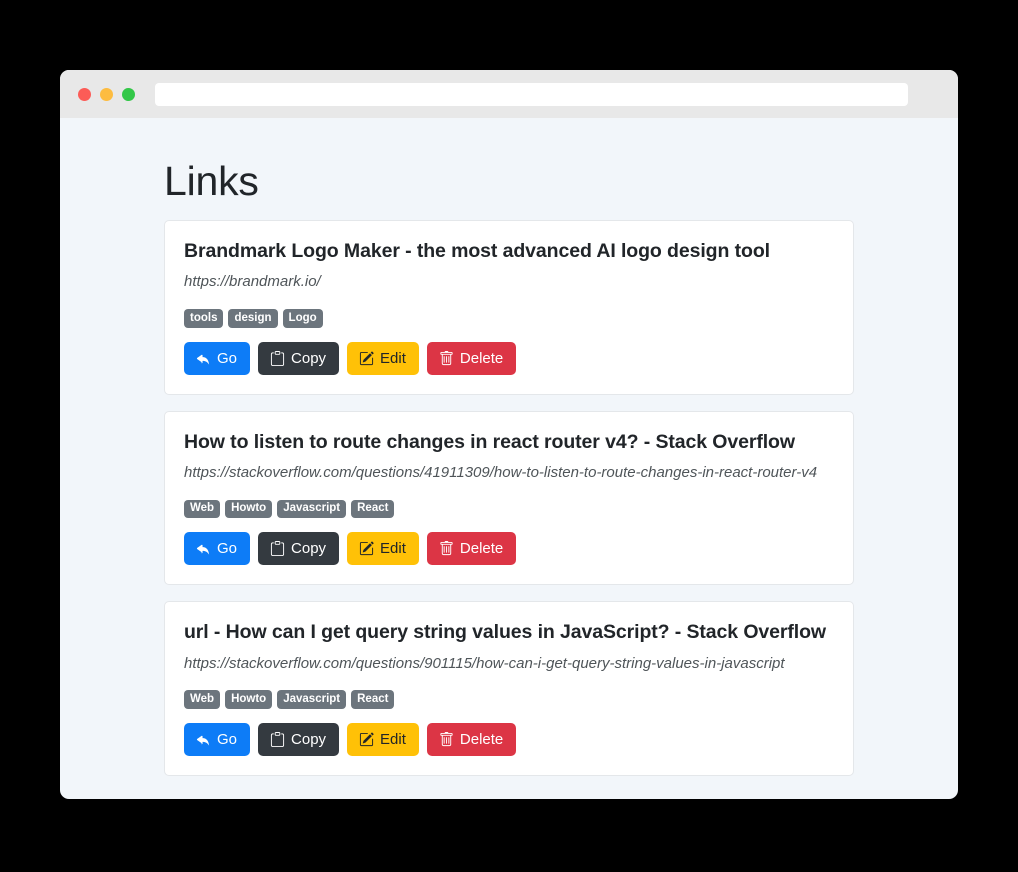 This screenshot has height=872, width=1018. What do you see at coordinates (302, 318) in the screenshot?
I see `tag-badge: Logo` at bounding box center [302, 318].